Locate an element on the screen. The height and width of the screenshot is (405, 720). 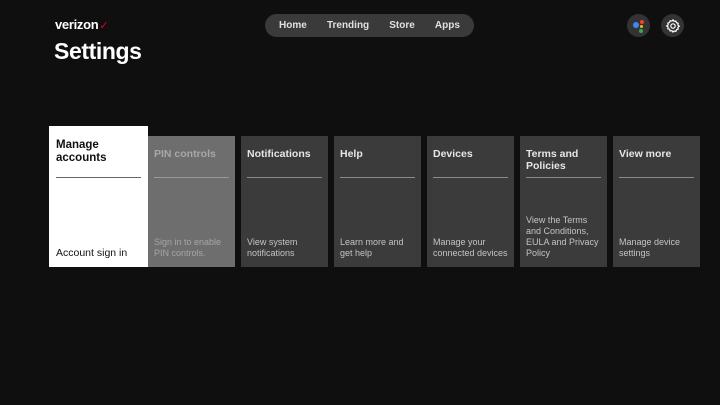
tile-notifications: Notifications View system notifications is located at coordinates (284, 201).